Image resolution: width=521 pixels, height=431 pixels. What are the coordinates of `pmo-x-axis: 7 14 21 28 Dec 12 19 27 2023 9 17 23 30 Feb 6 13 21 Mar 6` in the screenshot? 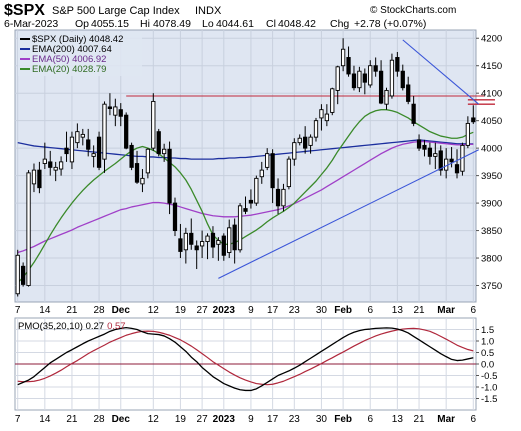 It's located at (246, 419).